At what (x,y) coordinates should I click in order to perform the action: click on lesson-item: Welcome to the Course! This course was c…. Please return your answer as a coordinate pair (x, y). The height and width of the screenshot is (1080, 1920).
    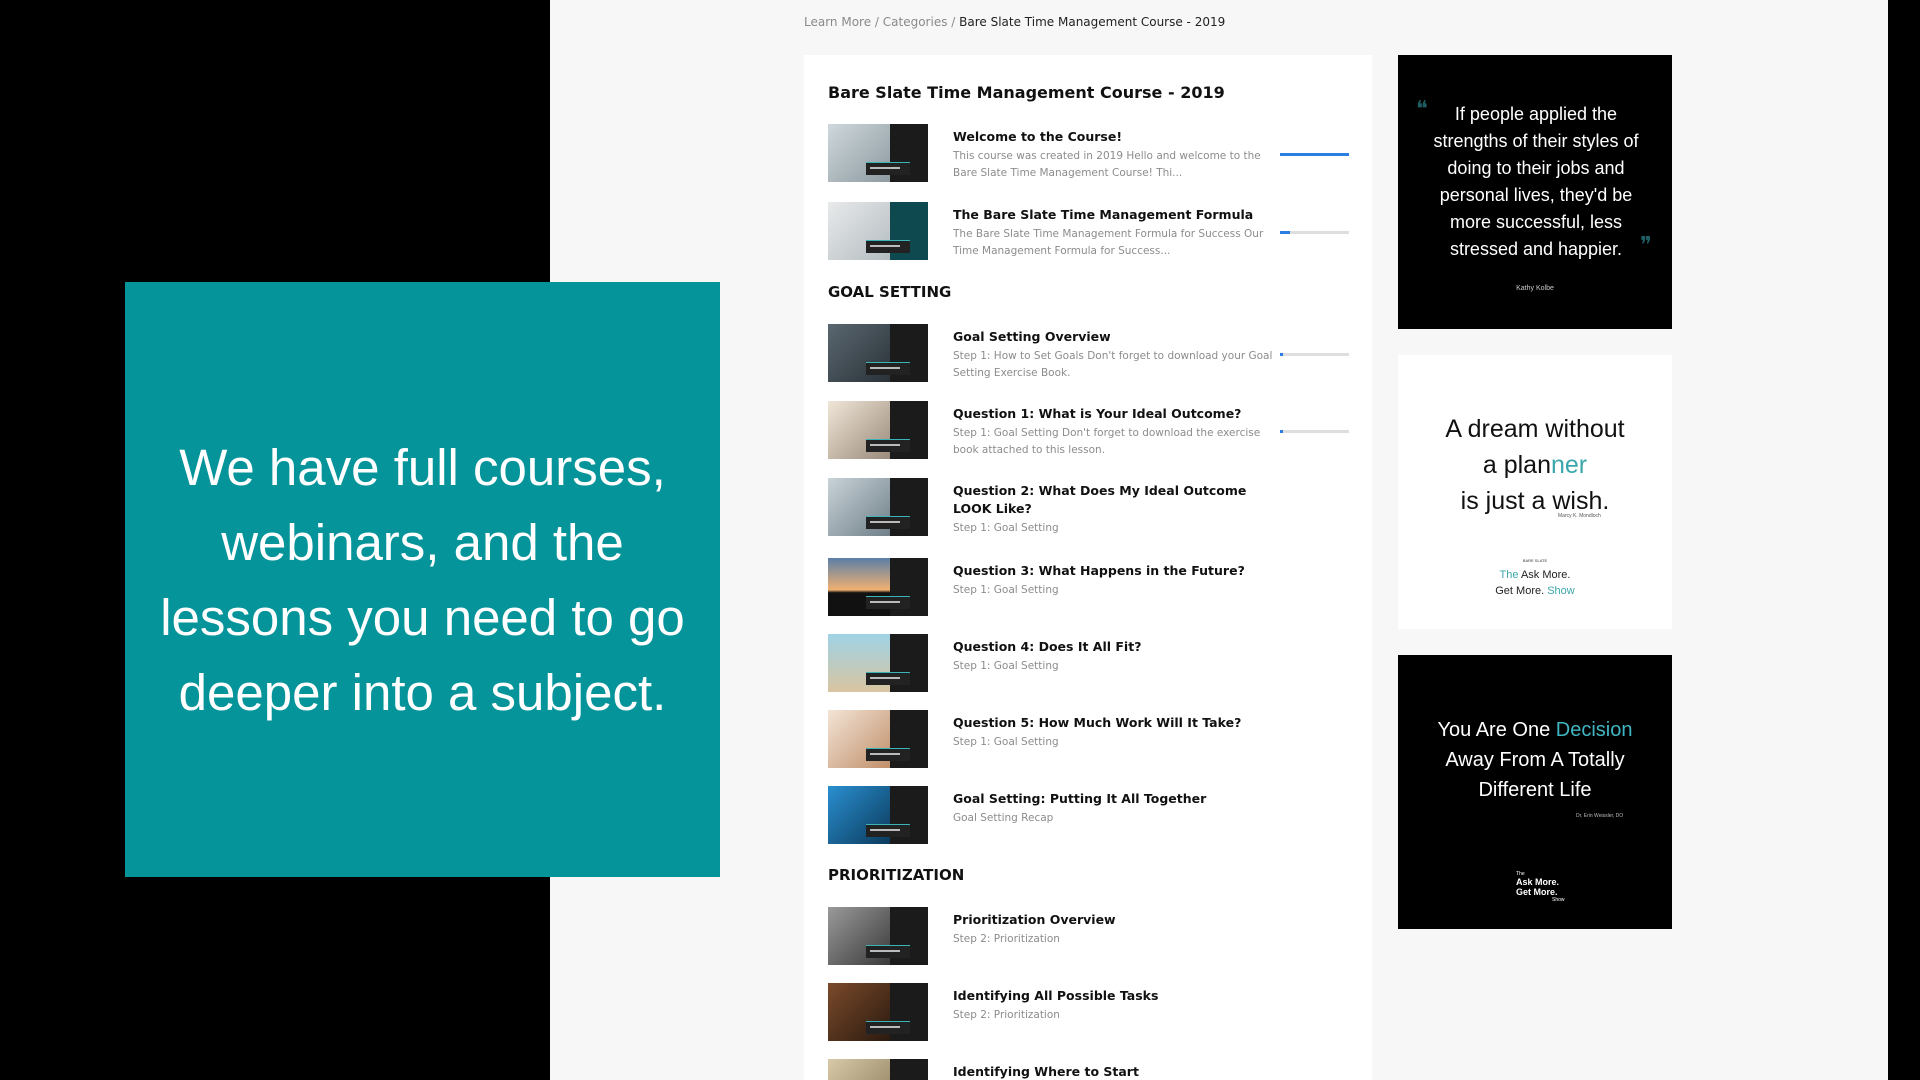
    Looking at the image, I should click on (1088, 154).